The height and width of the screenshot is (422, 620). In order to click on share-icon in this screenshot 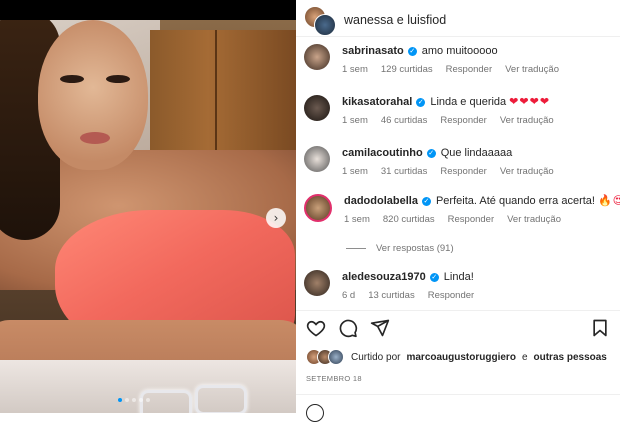, I will do `click(380, 328)`.